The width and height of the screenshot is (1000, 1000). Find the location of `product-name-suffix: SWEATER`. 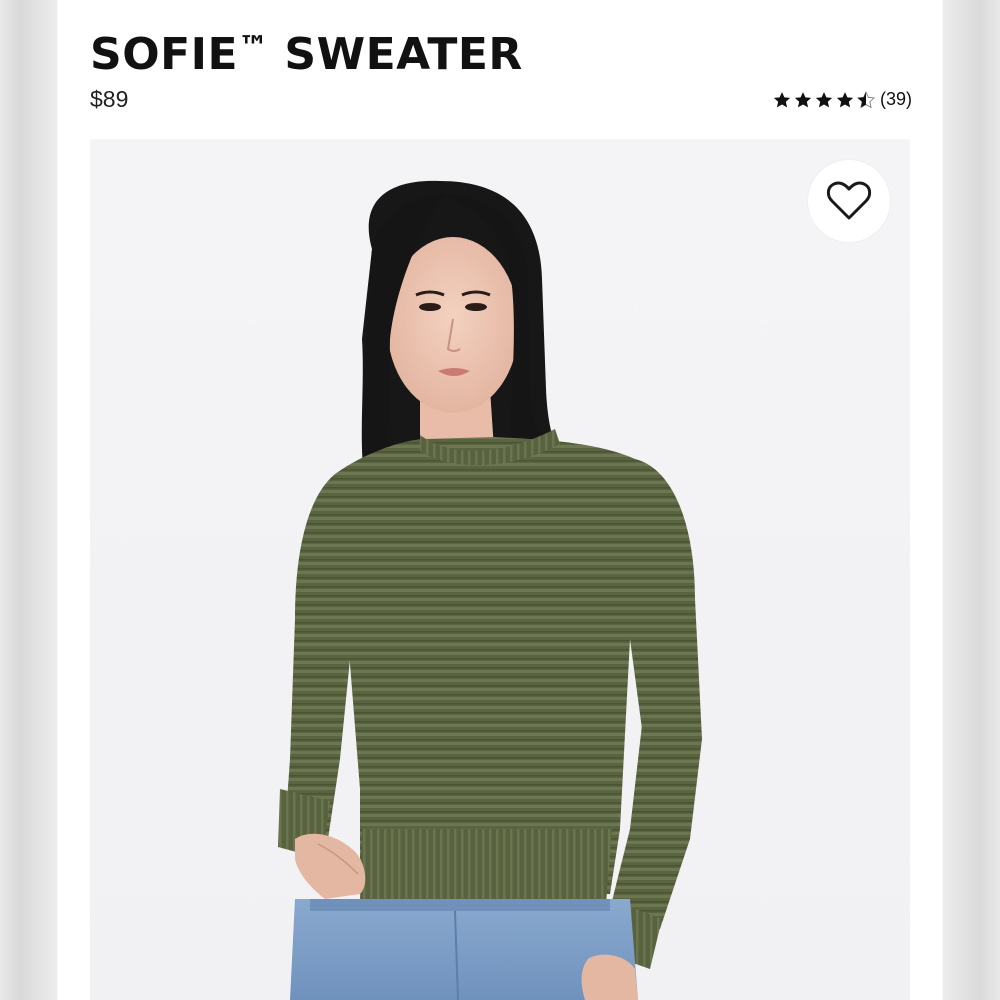

product-name-suffix: SWEATER is located at coordinates (403, 54).